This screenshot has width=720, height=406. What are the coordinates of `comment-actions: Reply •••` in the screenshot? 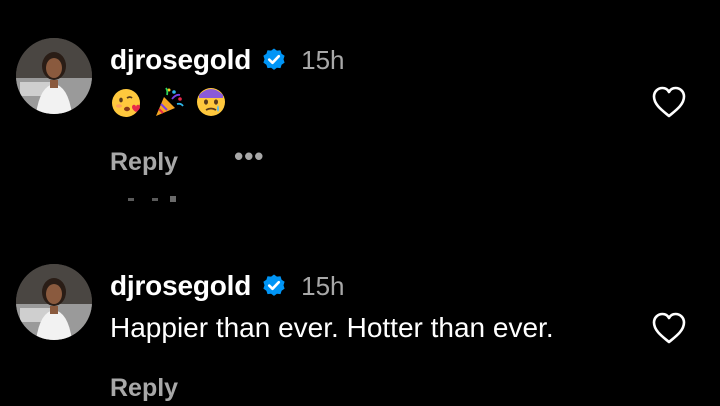 It's located at (187, 160).